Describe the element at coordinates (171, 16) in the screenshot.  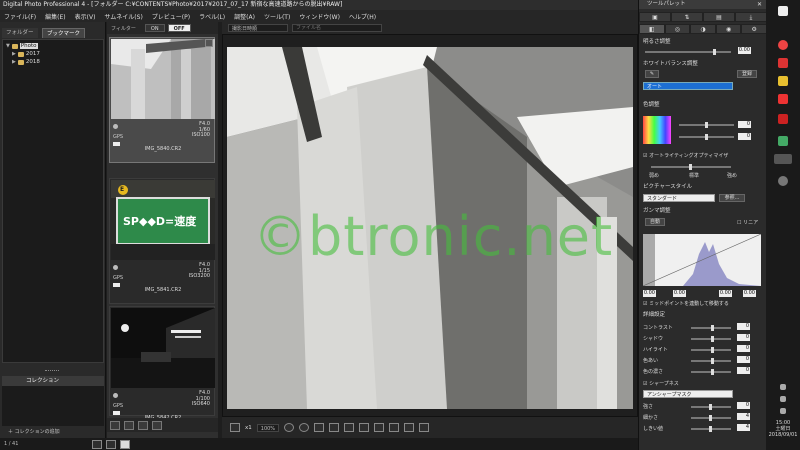
I see `menu-preview: プレビュー(P)` at that location.